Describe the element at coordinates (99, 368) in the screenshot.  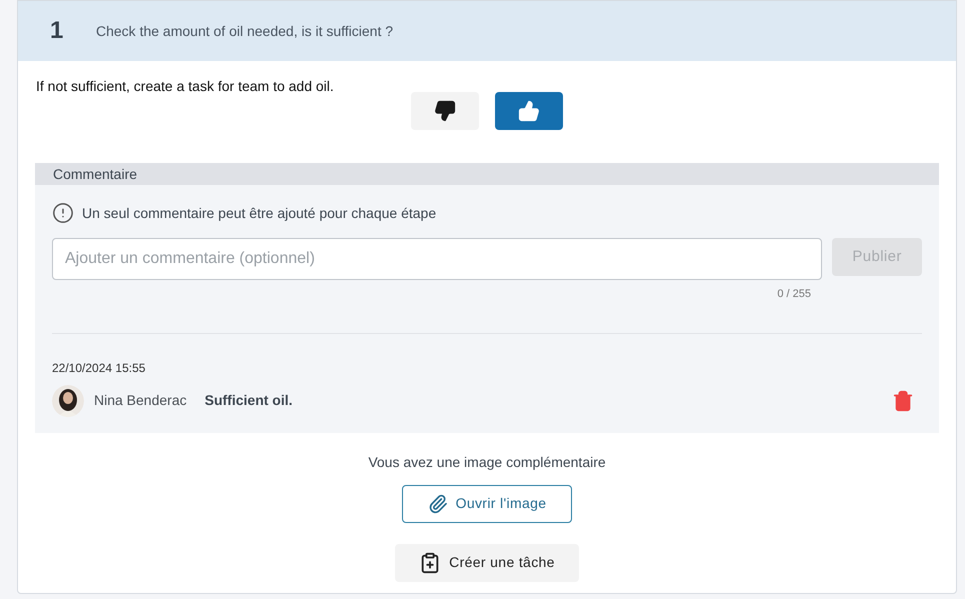
I see `comment-date: 22/10/2024 15:55` at that location.